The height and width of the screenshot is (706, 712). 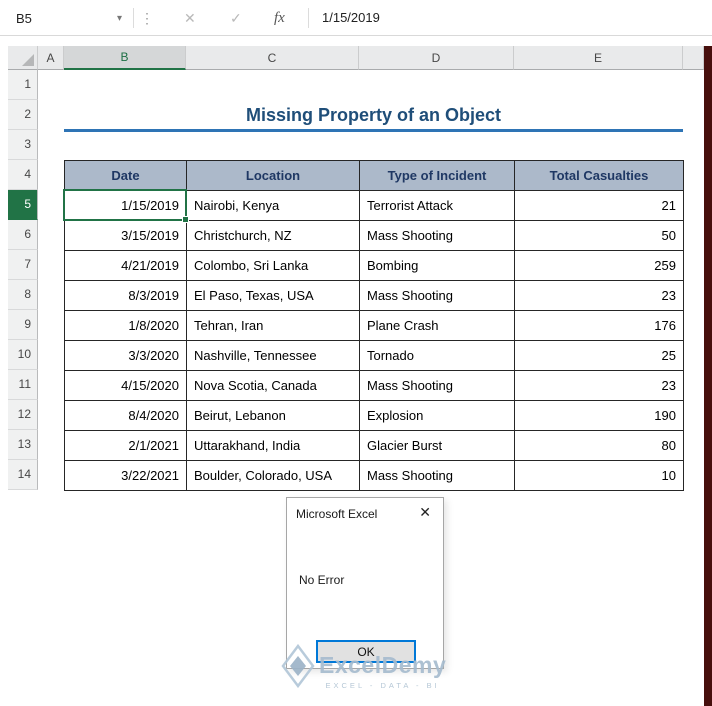 I want to click on header-casualties: Total Casualties, so click(x=599, y=175).